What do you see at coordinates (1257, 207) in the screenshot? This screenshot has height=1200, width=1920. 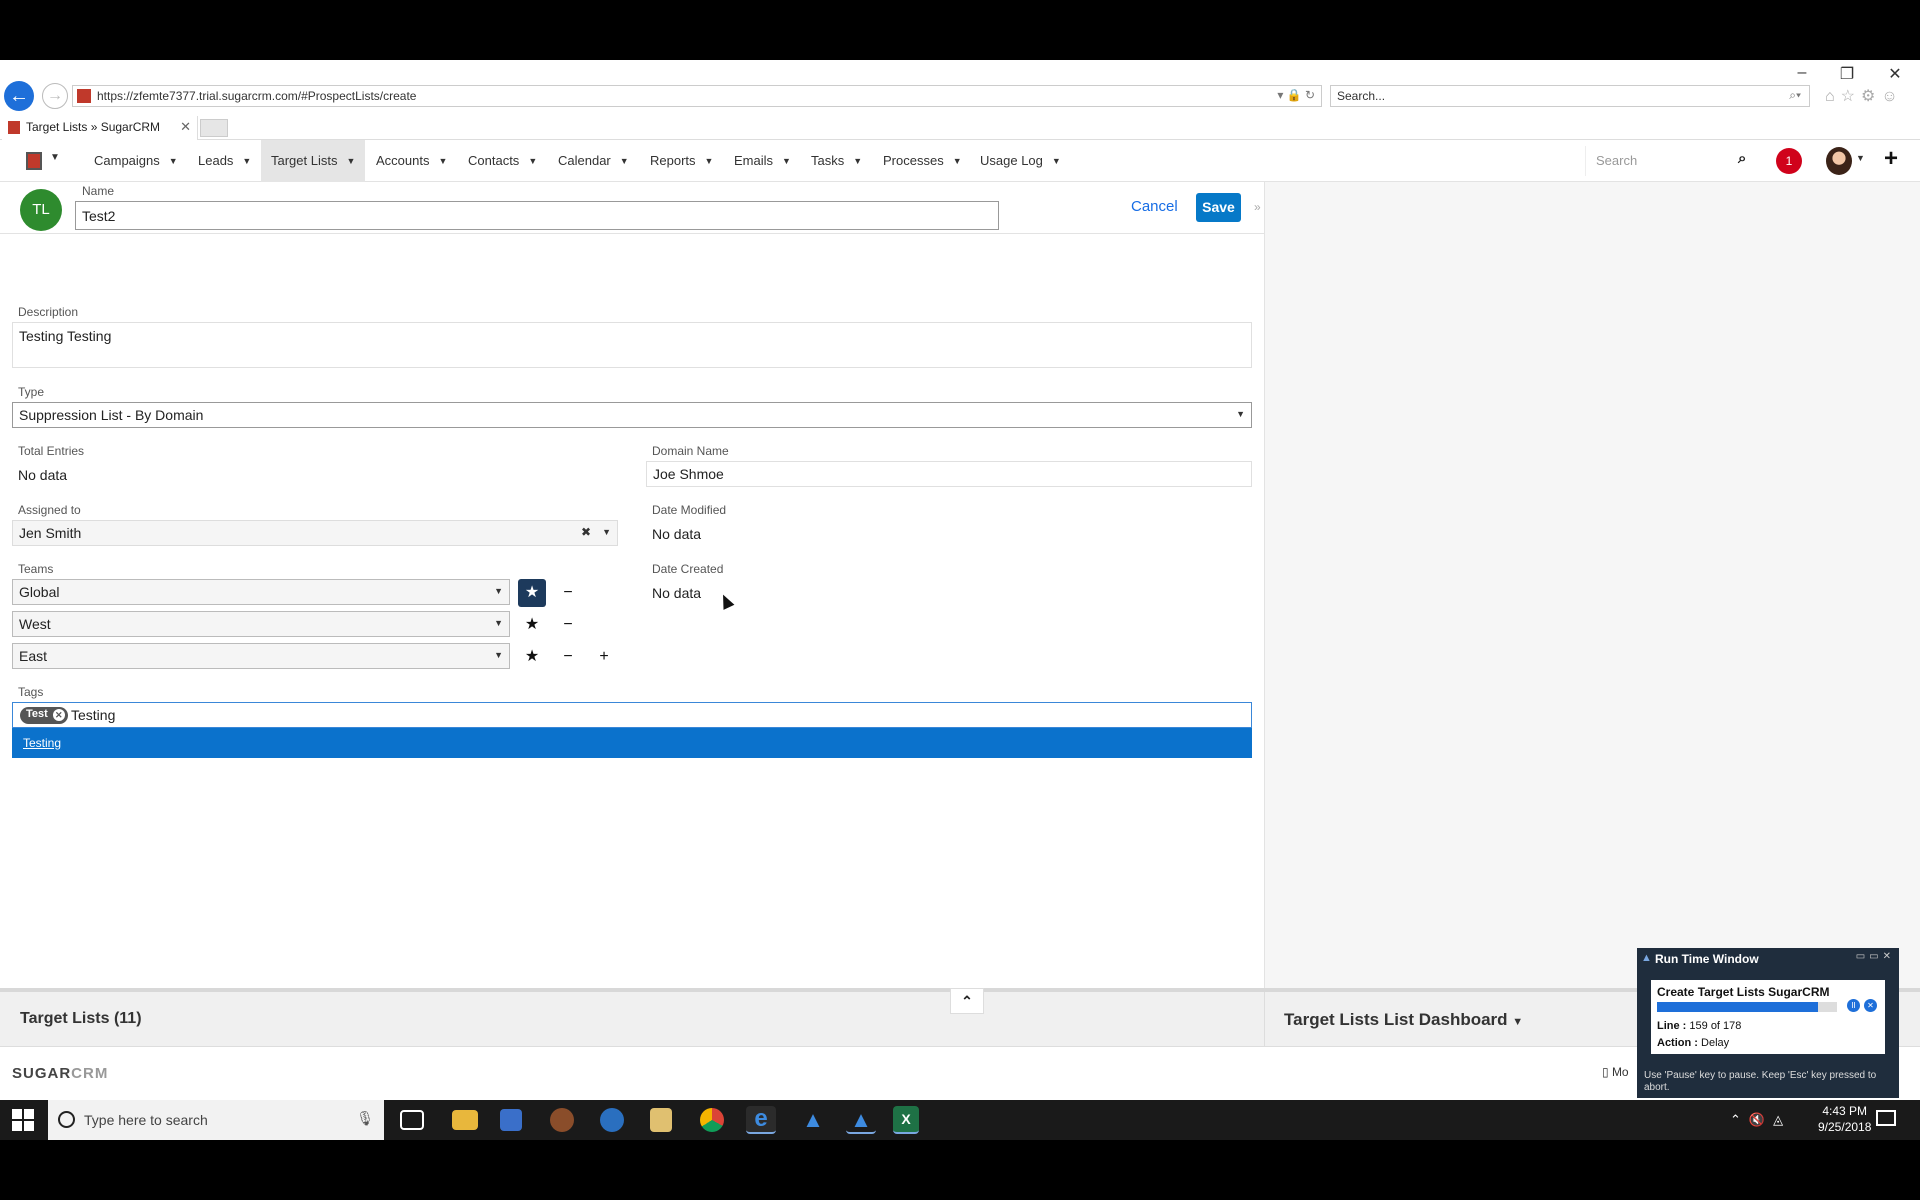 I see `toggle-sidepane-icon: »` at bounding box center [1257, 207].